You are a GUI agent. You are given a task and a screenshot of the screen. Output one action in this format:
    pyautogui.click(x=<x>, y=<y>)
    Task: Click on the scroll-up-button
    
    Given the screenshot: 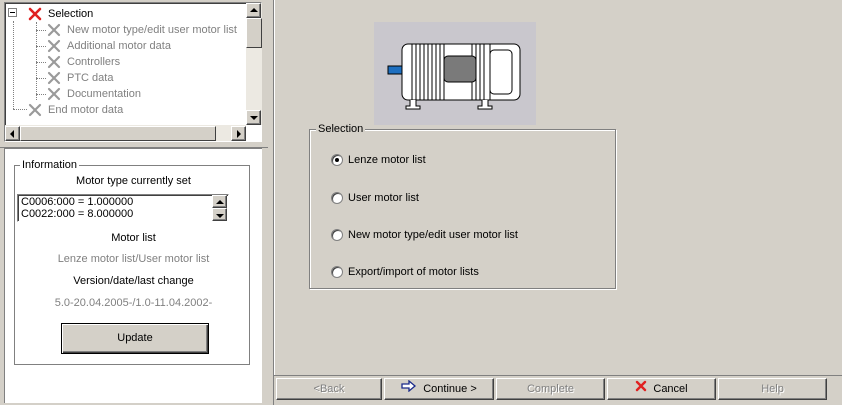 What is the action you would take?
    pyautogui.click(x=253, y=10)
    